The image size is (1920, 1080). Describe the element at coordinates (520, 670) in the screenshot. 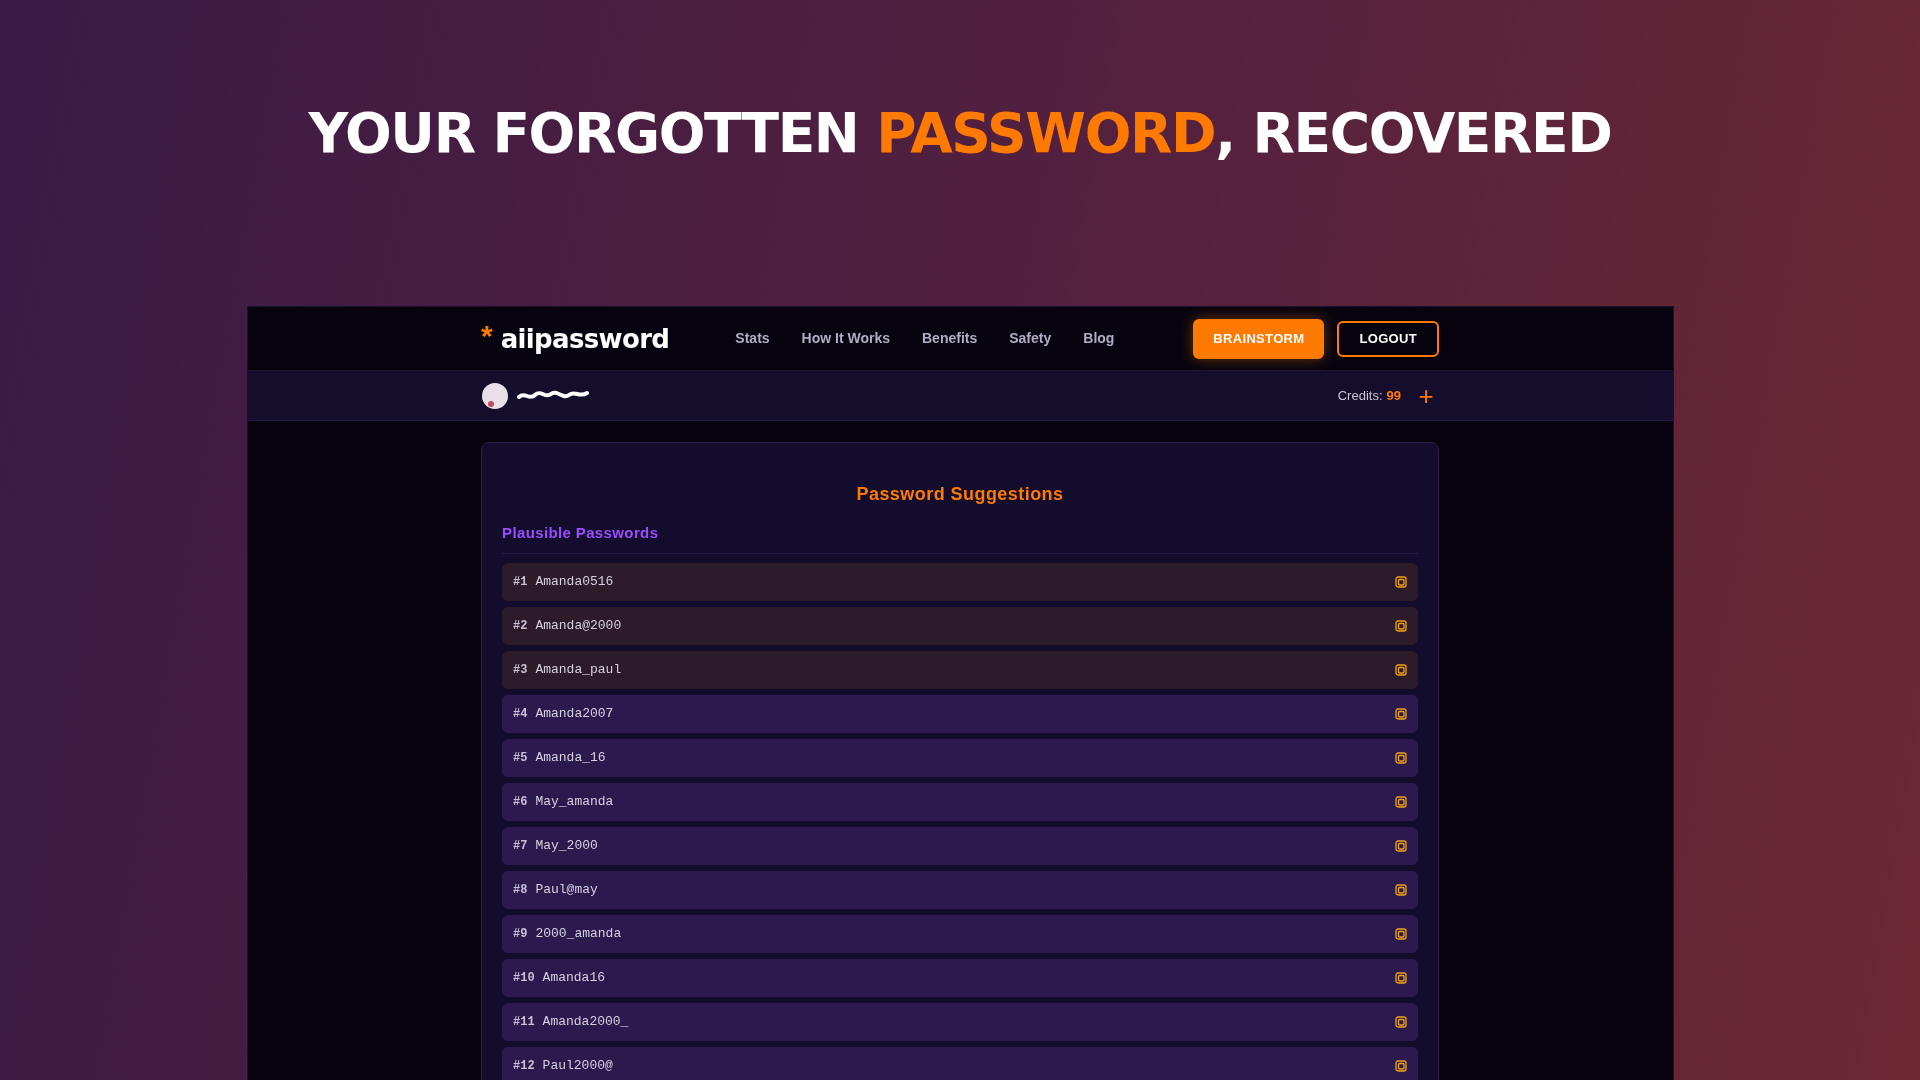

I see `rank-number: #3` at that location.